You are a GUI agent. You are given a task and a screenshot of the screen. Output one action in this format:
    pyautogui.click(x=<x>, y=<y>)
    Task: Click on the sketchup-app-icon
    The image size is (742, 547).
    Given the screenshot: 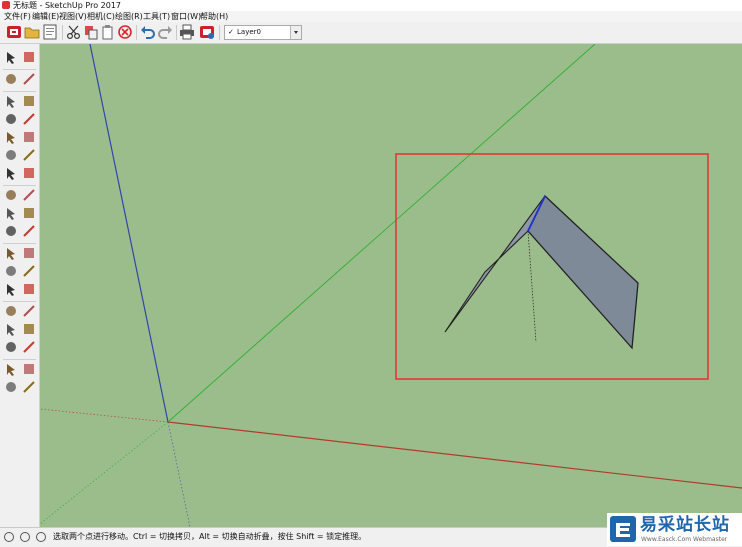 What is the action you would take?
    pyautogui.click(x=6, y=5)
    